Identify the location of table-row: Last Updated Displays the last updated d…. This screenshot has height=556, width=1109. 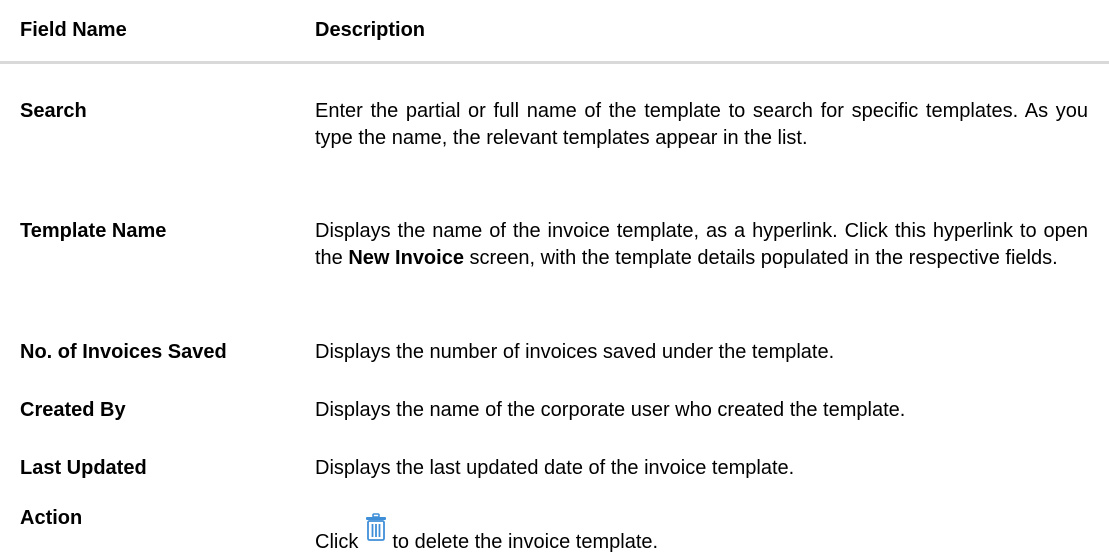
(554, 470).